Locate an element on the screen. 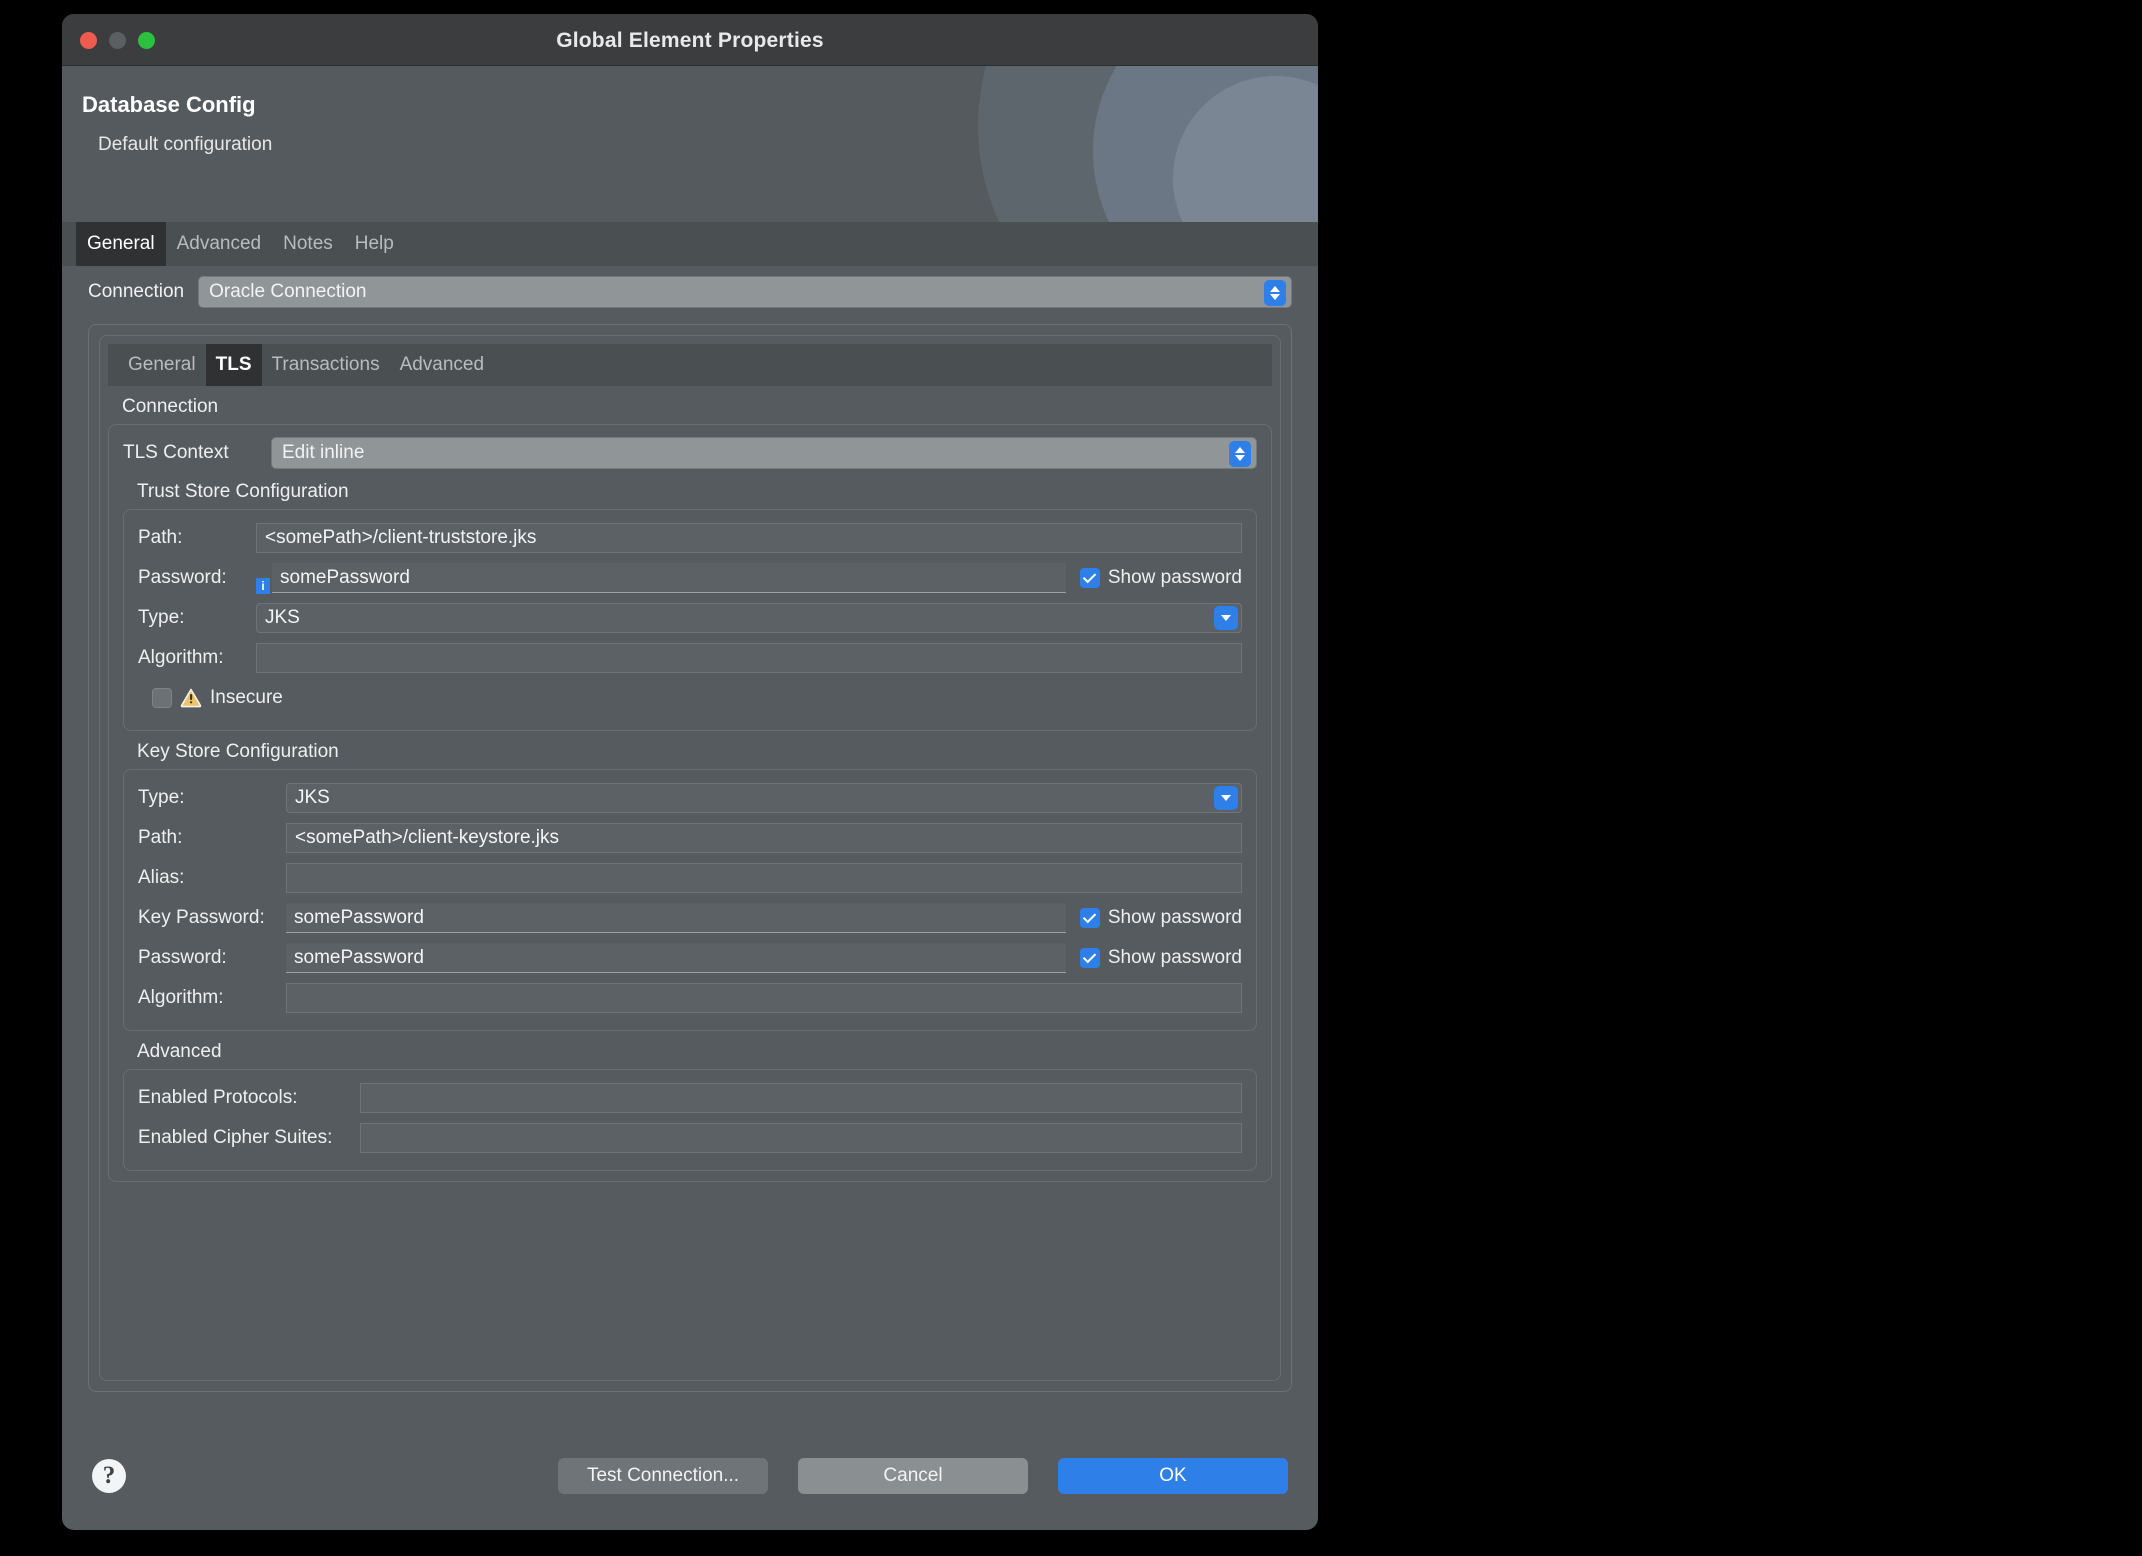  keystore-path-input: <somePath>/client-keystore.jks is located at coordinates (764, 838).